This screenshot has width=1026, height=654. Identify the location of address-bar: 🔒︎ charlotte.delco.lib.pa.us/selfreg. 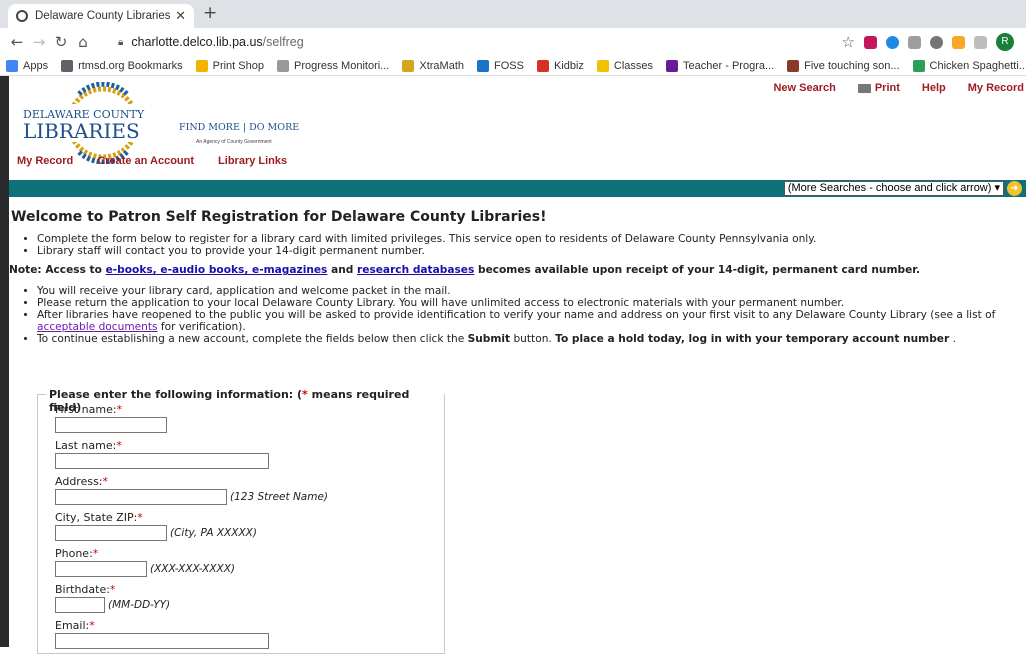
(480, 42).